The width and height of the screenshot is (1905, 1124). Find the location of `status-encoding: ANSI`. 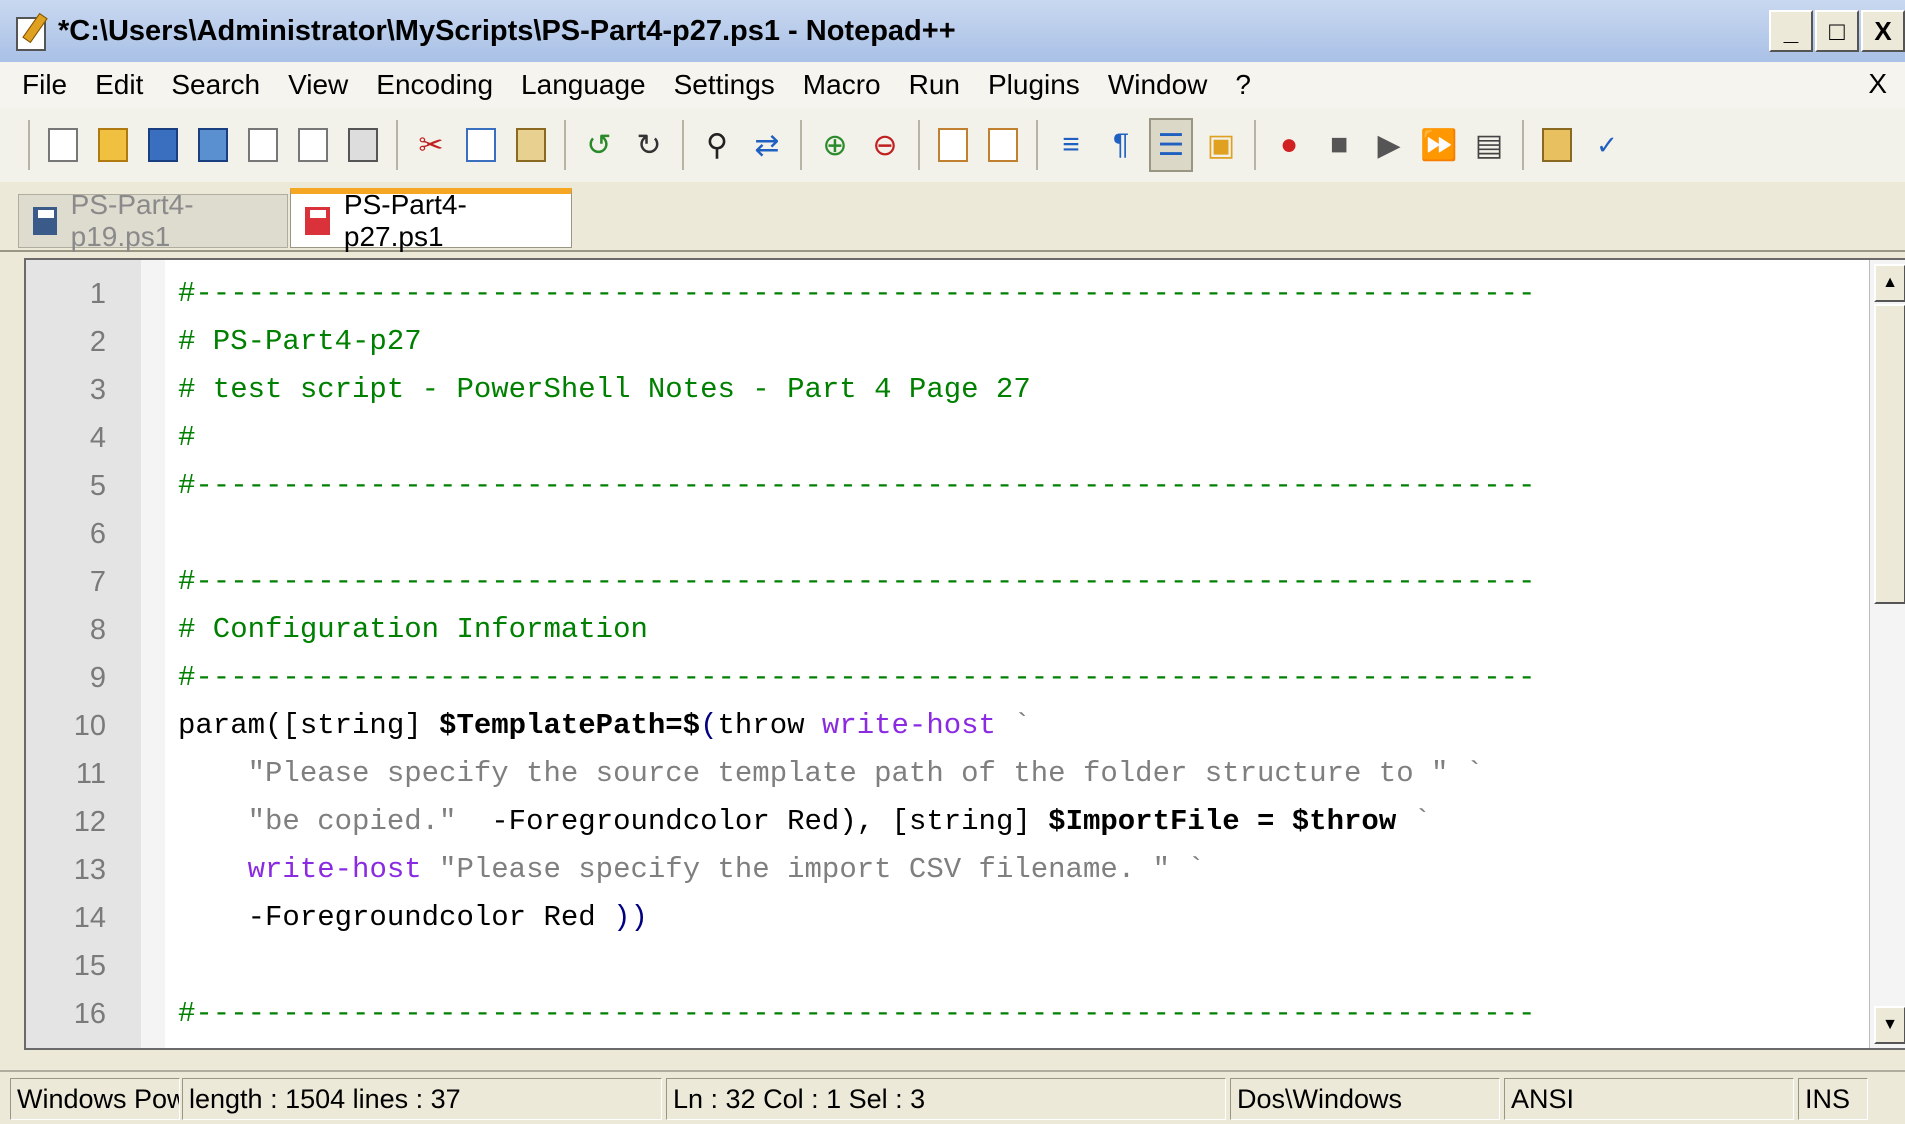

status-encoding: ANSI is located at coordinates (1649, 1099).